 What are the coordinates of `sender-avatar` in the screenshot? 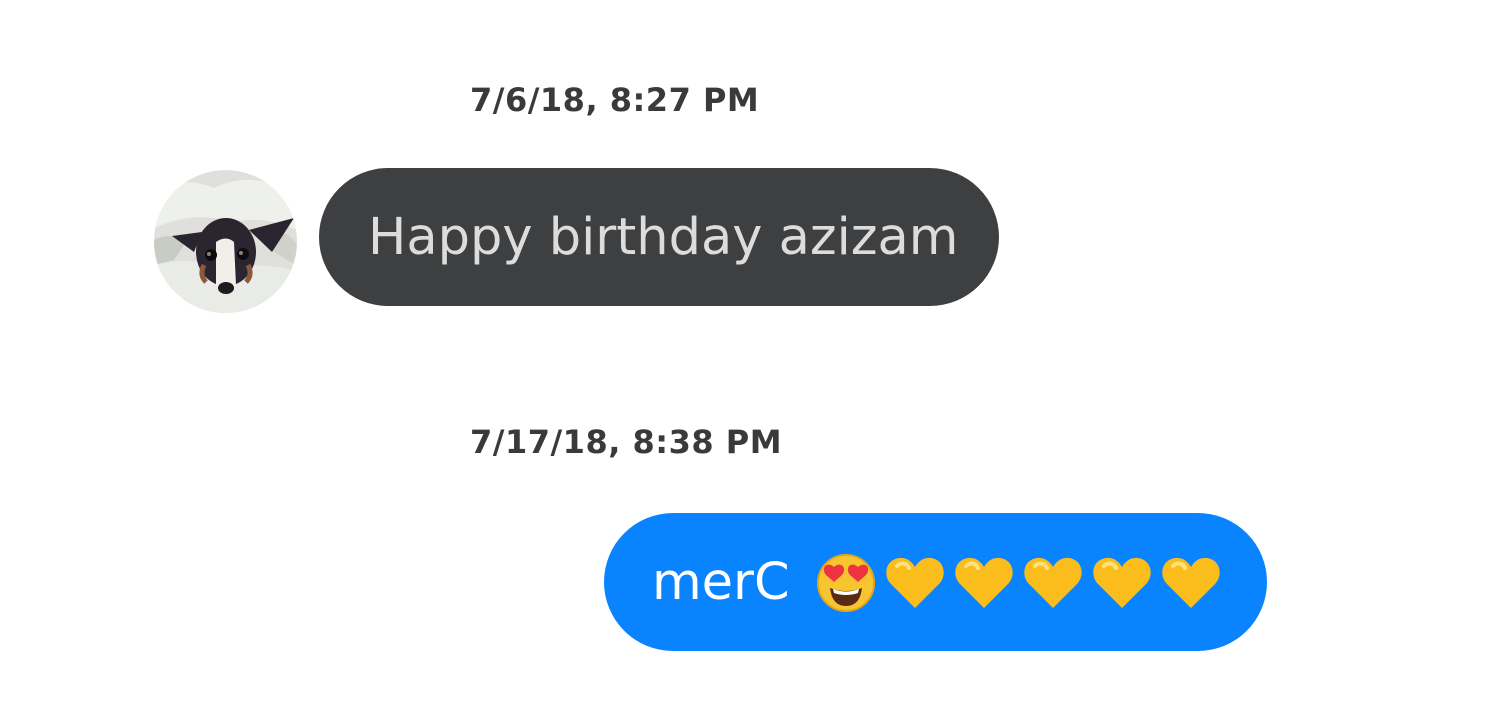 It's located at (225, 241).